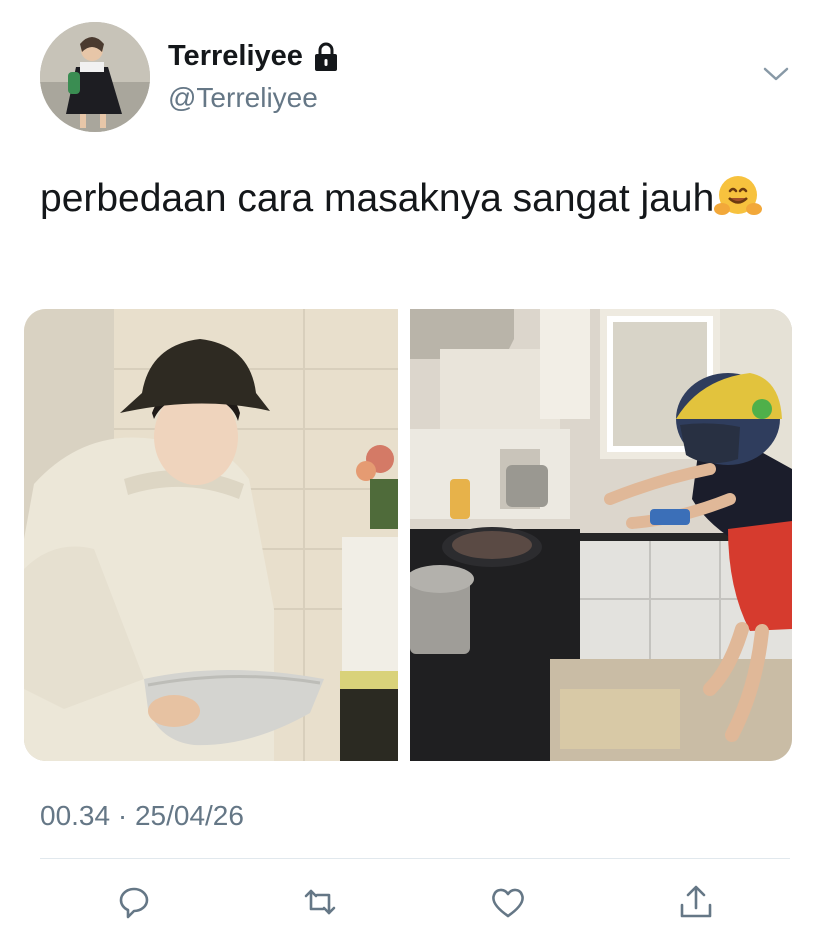  Describe the element at coordinates (142, 816) in the screenshot. I see `tweet-timestamp: 00.34 · 25/04/26` at that location.